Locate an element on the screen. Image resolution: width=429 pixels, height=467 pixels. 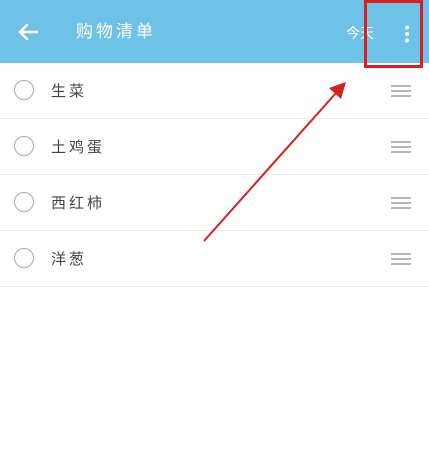
arrow-left-icon is located at coordinates (28, 32).